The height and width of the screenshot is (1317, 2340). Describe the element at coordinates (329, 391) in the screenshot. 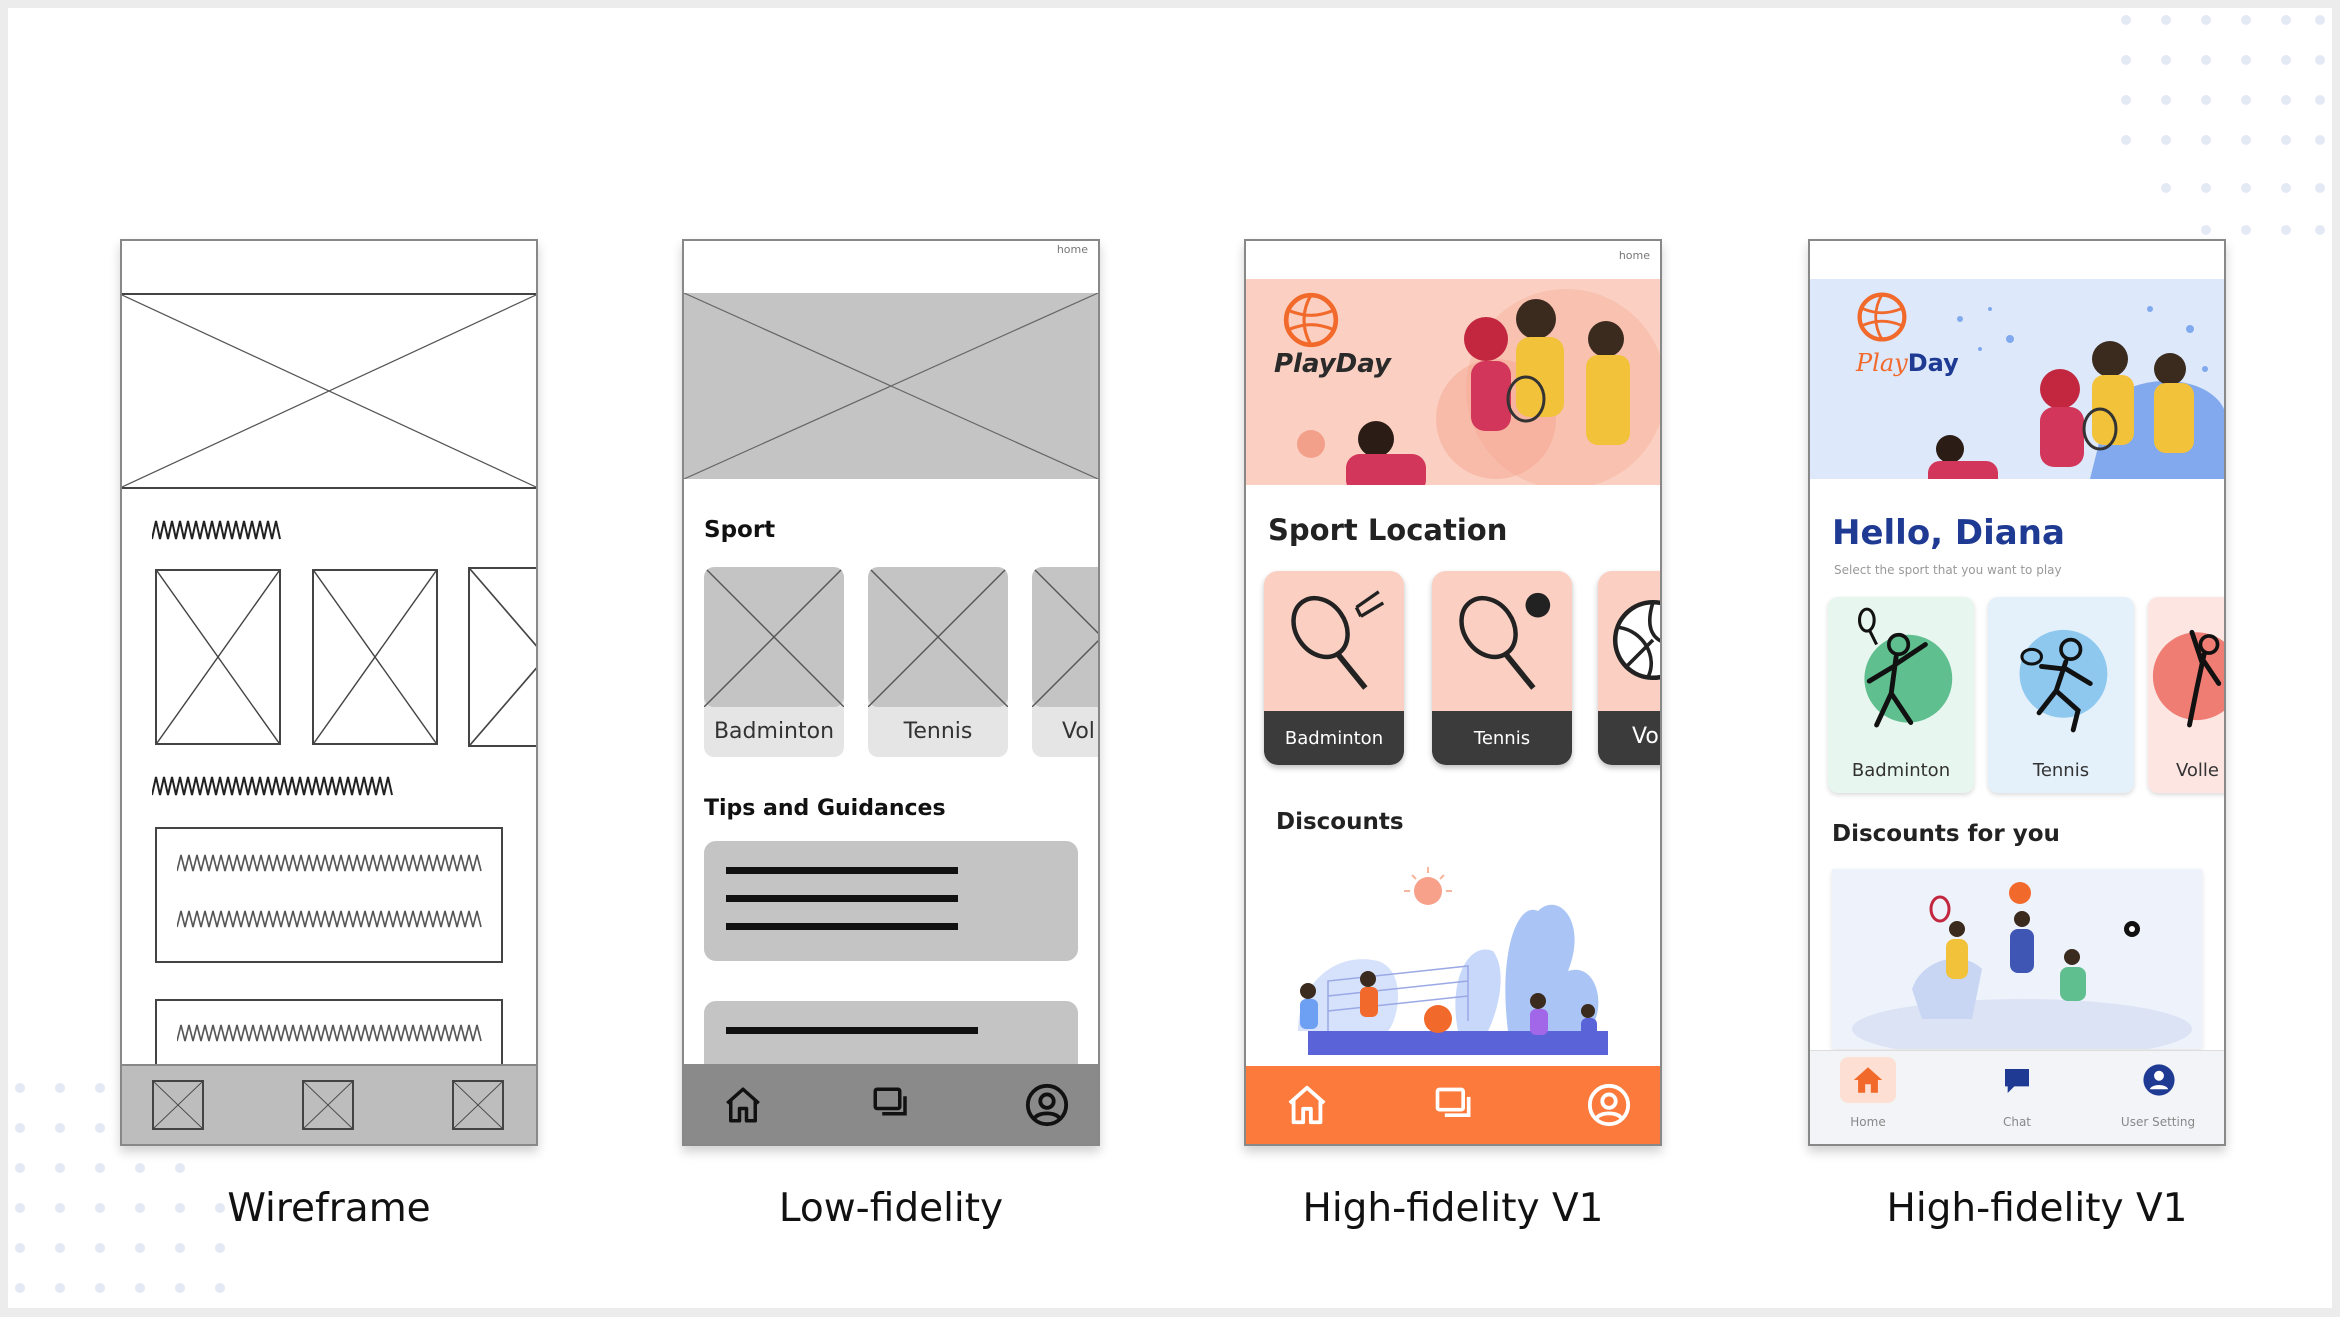

I see `wireframe-hero-placeholder` at that location.